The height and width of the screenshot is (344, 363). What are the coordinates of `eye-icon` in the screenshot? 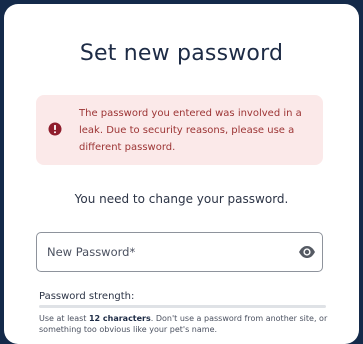 It's located at (307, 252).